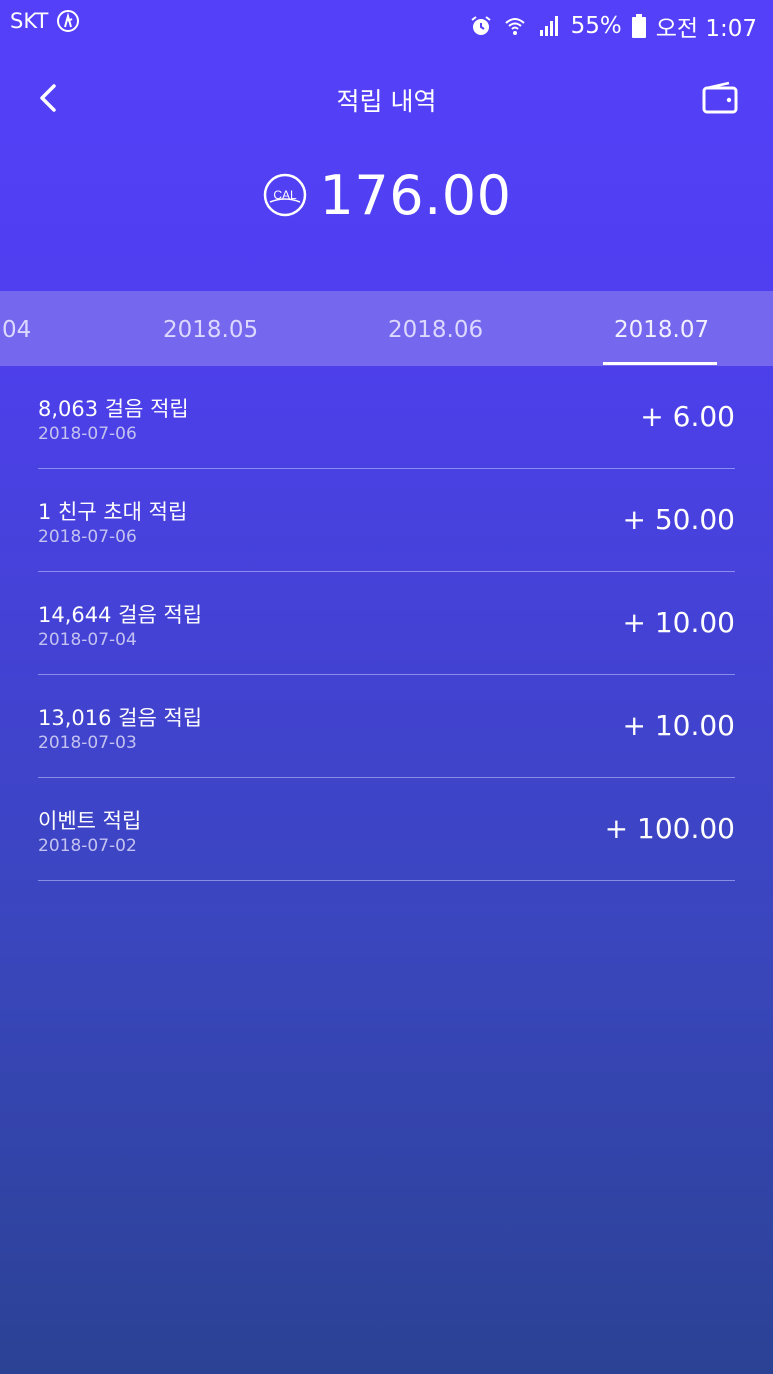 The height and width of the screenshot is (1374, 773). I want to click on item-title: 1 친구 초대 적립, so click(113, 512).